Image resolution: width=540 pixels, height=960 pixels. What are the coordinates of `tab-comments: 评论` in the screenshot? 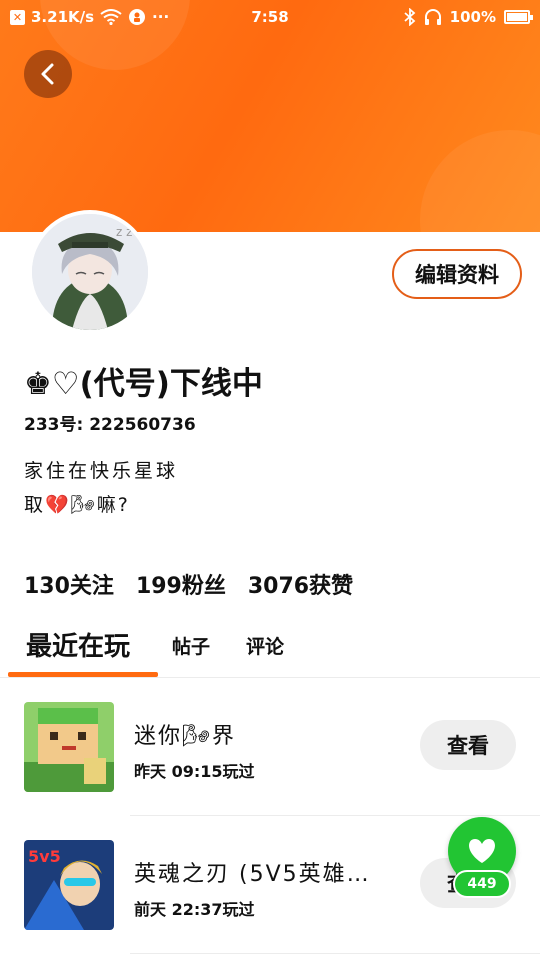 It's located at (265, 645).